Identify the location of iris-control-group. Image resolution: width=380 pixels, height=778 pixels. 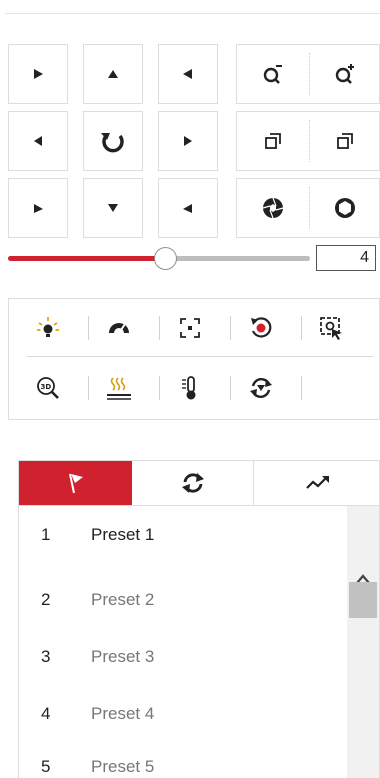
(308, 208).